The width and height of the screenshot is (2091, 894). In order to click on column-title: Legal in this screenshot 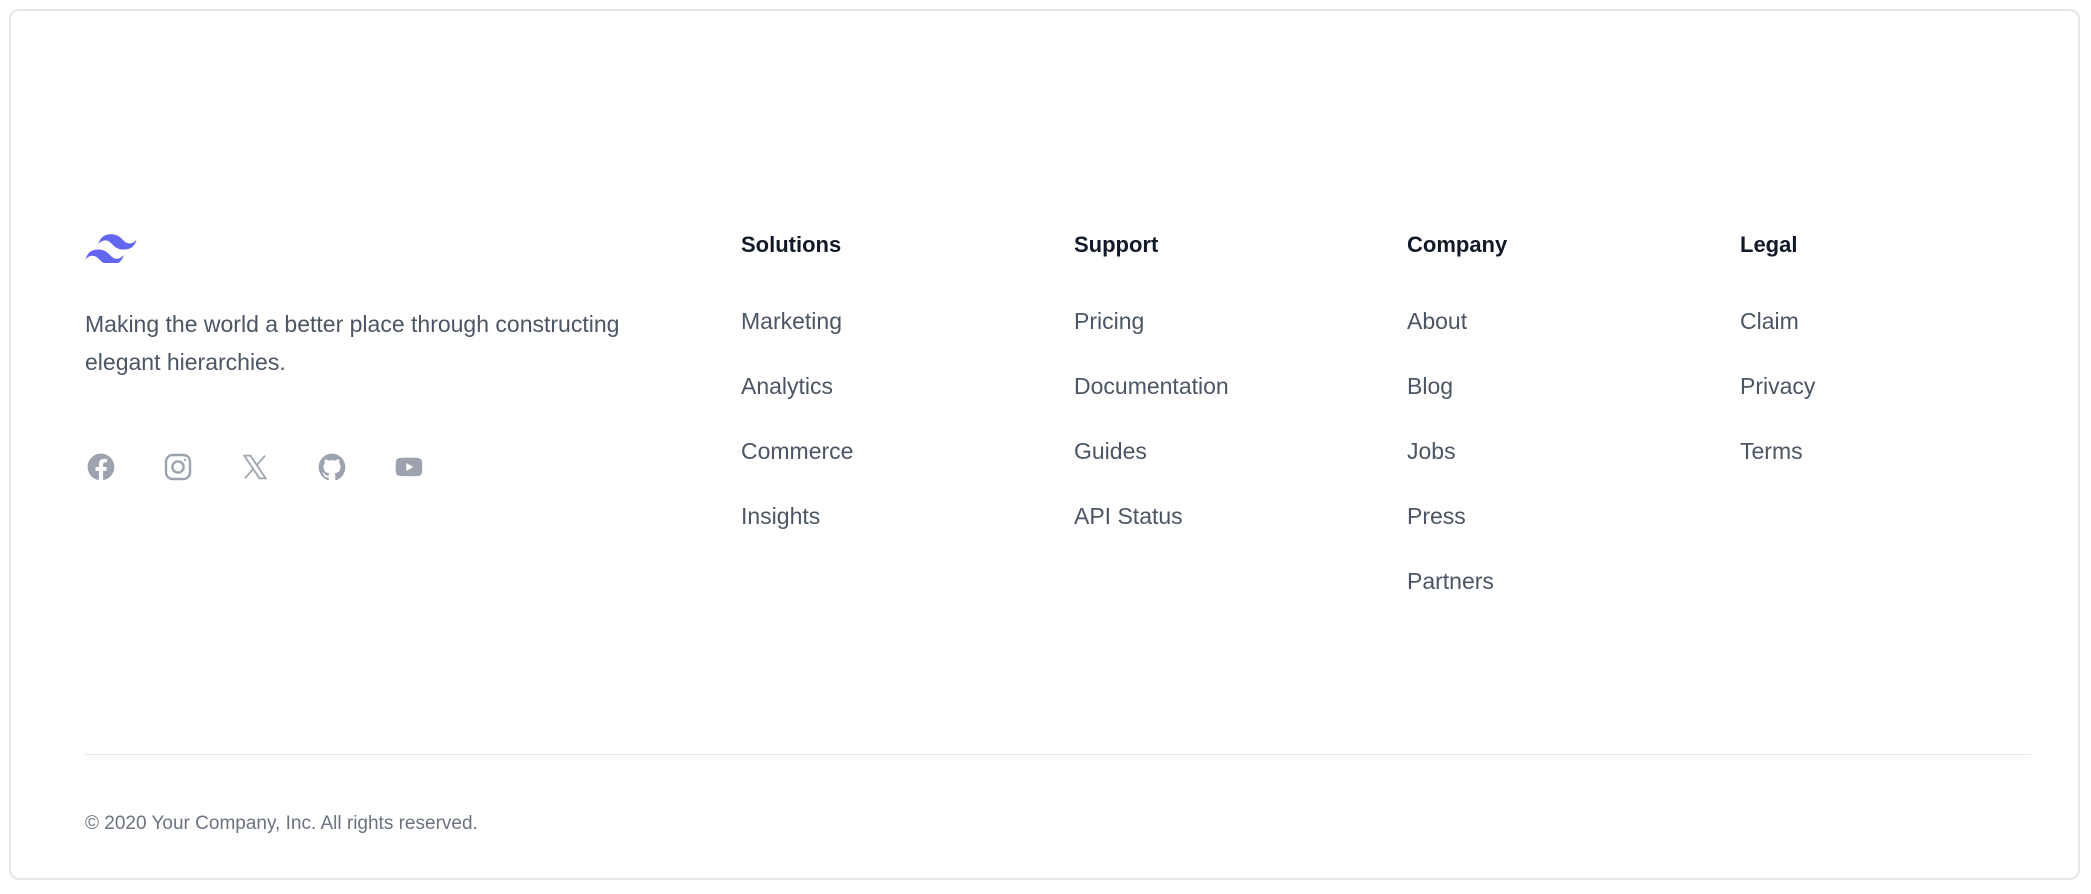, I will do `click(1769, 244)`.